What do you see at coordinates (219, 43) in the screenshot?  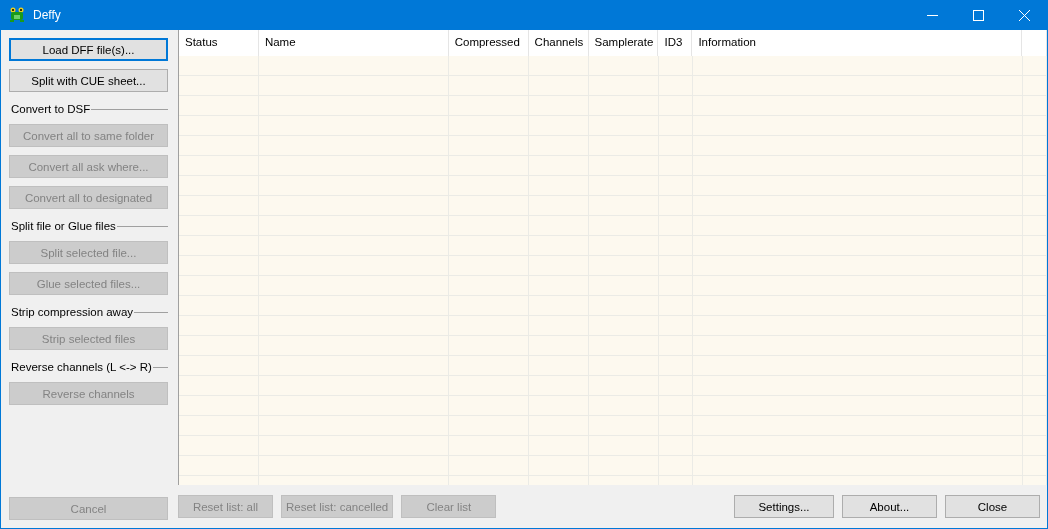 I see `column-header: Status` at bounding box center [219, 43].